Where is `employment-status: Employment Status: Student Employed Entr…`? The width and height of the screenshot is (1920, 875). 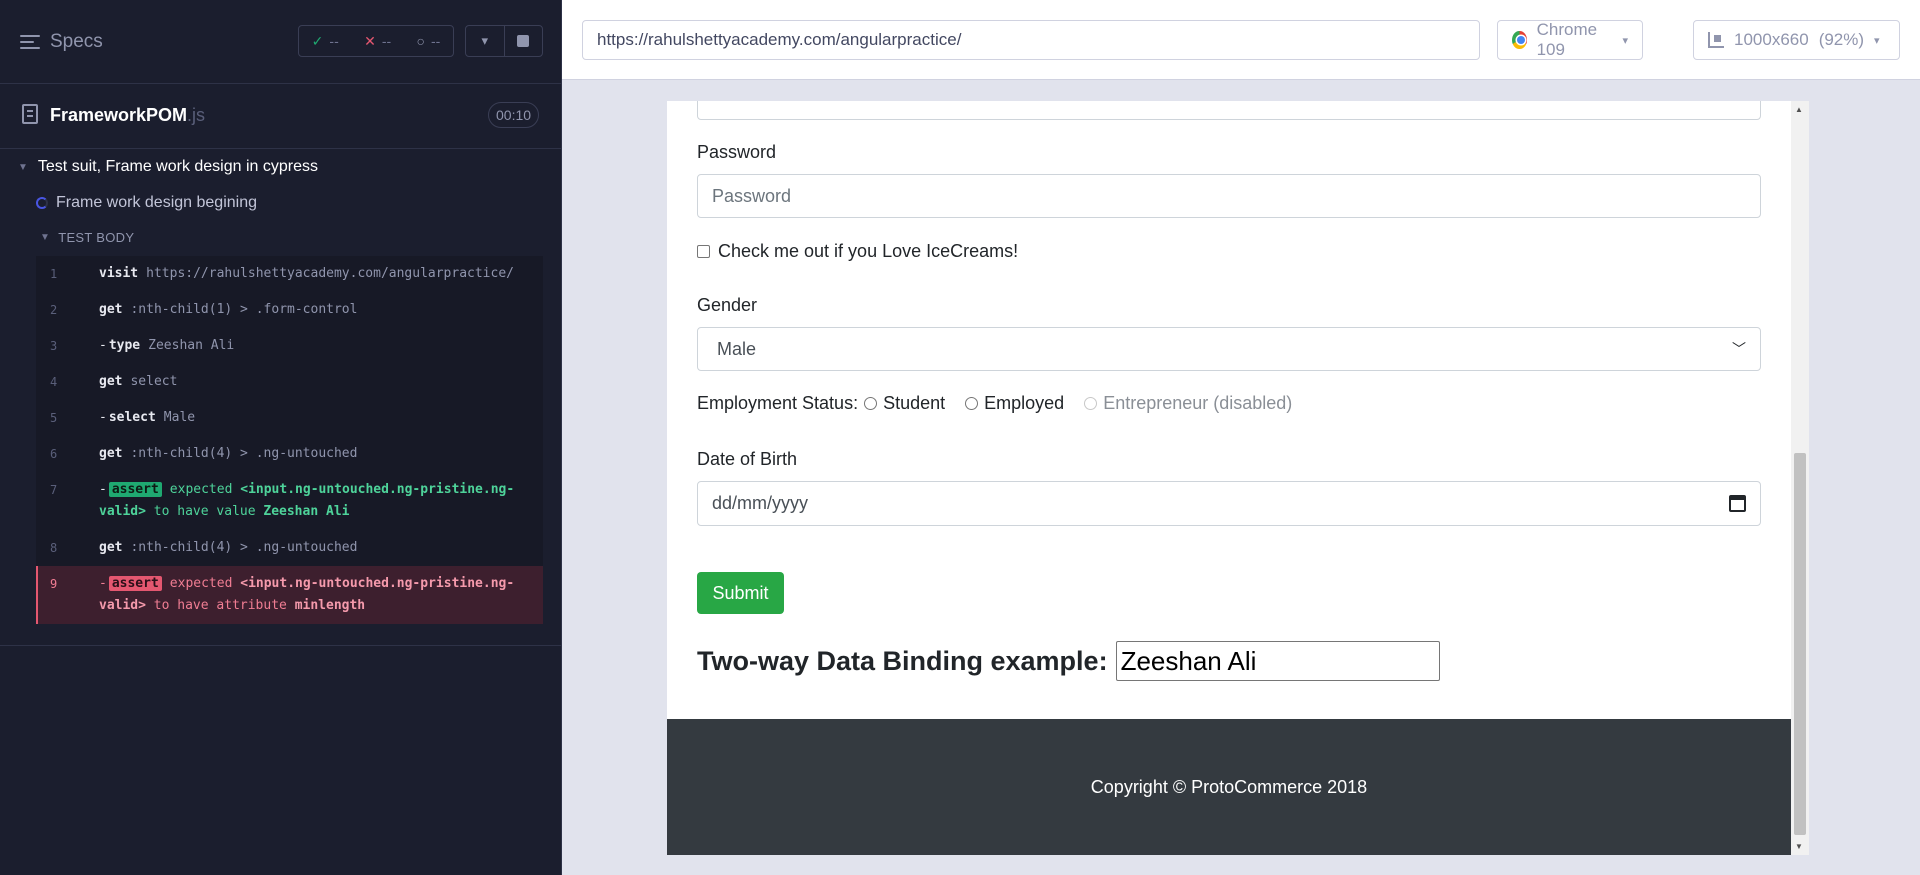
employment-status: Employment Status: Student Employed Entr… is located at coordinates (995, 403).